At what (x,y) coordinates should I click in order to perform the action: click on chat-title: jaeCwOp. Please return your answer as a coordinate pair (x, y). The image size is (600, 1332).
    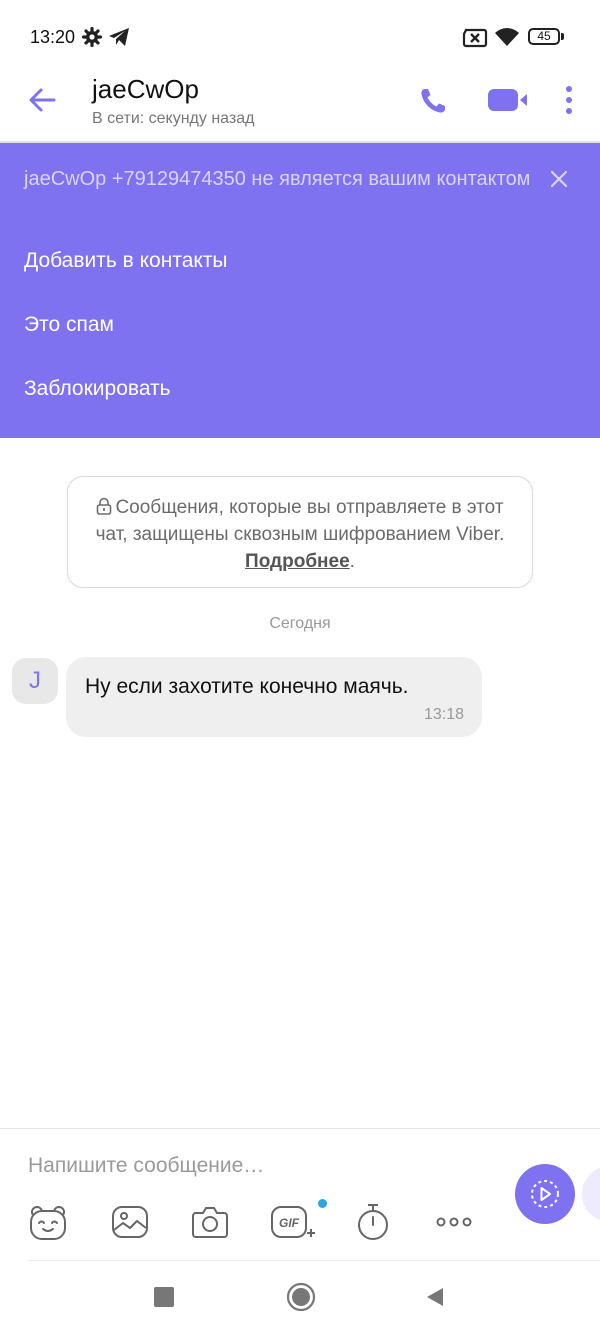
    Looking at the image, I should click on (145, 89).